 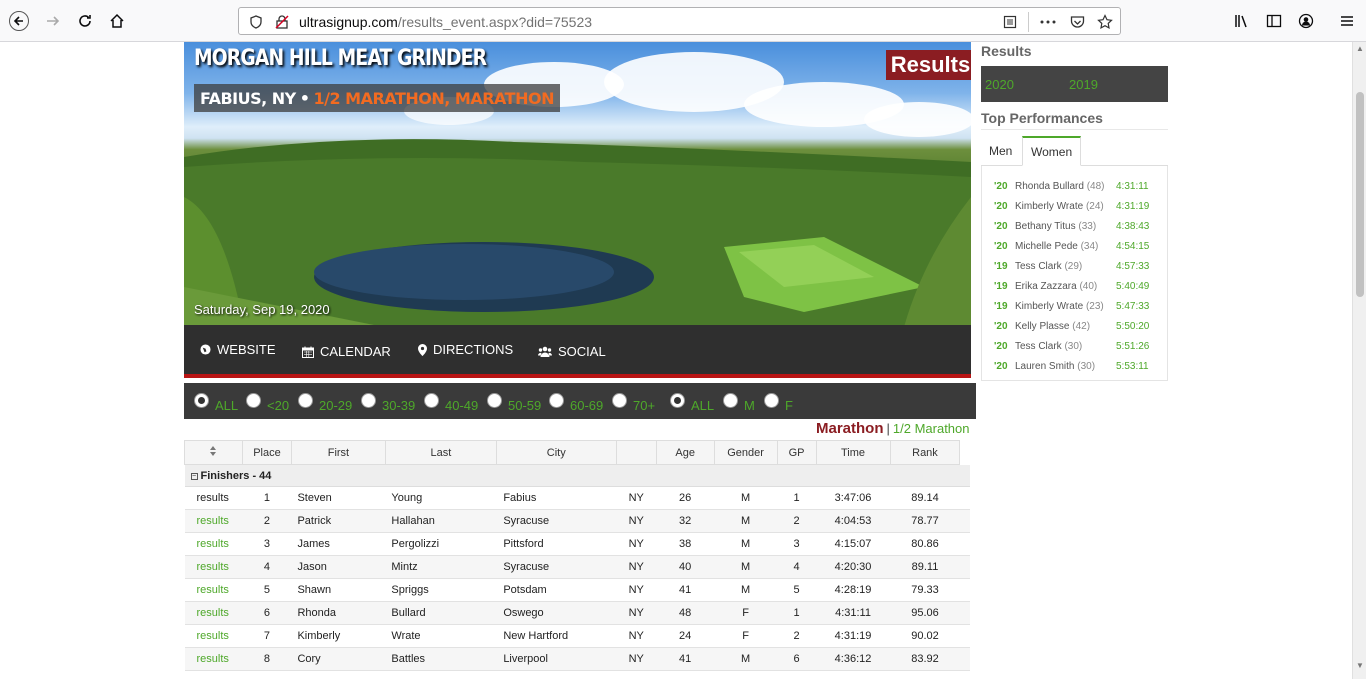 What do you see at coordinates (194, 476) in the screenshot?
I see `collapse-toggle-icon: −` at bounding box center [194, 476].